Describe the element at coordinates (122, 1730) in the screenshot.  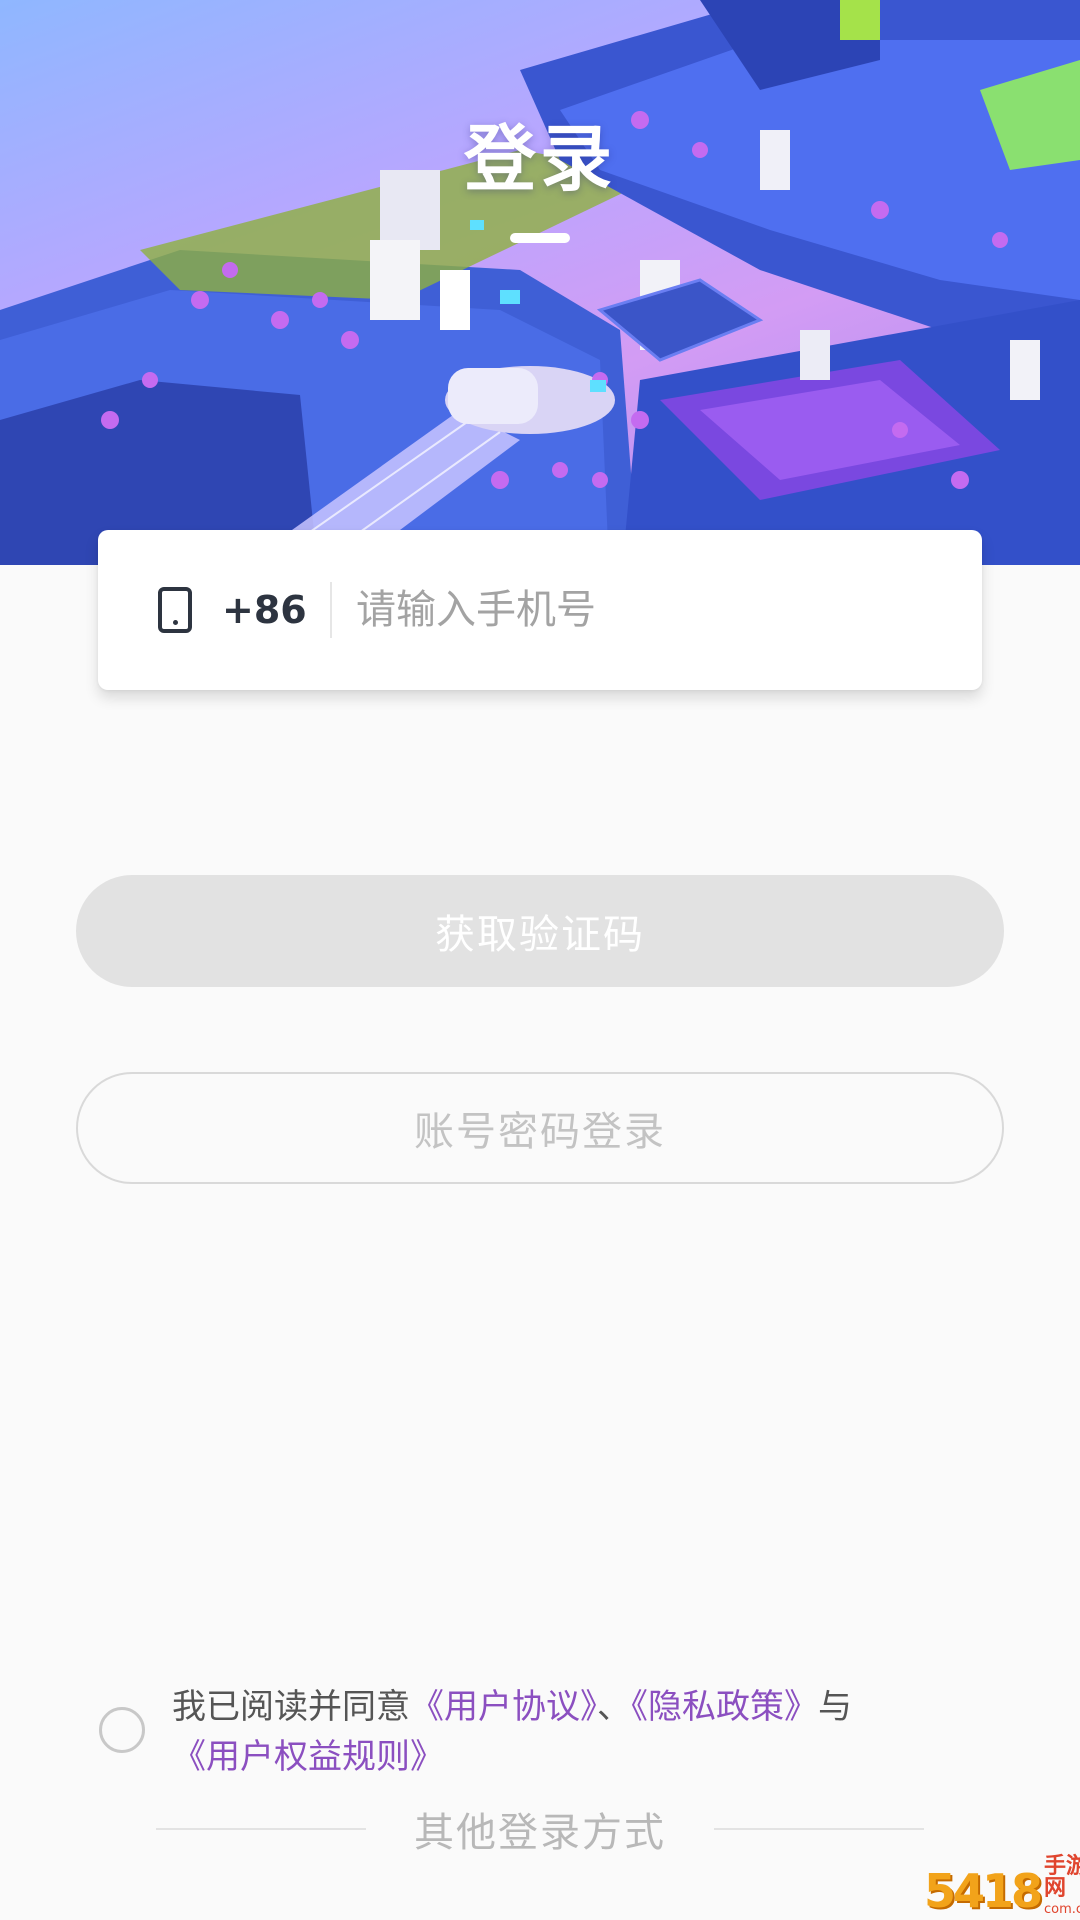
I see `agreement-checkbox` at that location.